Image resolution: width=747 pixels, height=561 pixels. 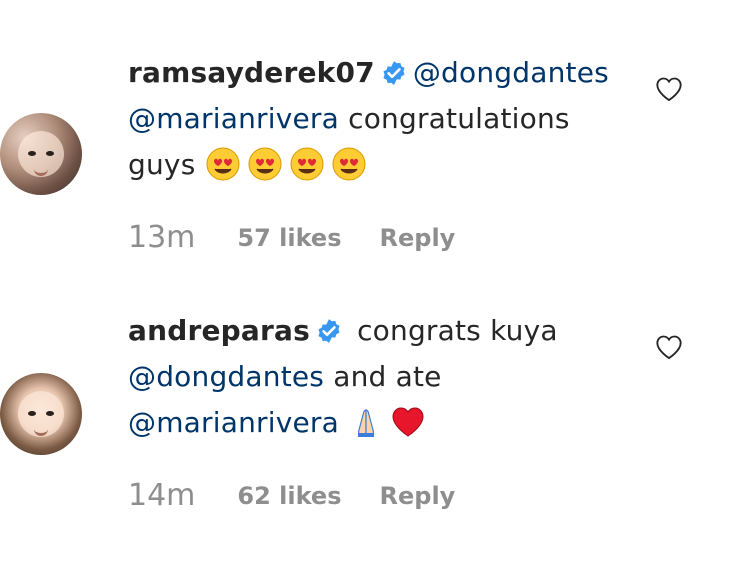 I want to click on likes-count-button: 57 likes, so click(x=289, y=238).